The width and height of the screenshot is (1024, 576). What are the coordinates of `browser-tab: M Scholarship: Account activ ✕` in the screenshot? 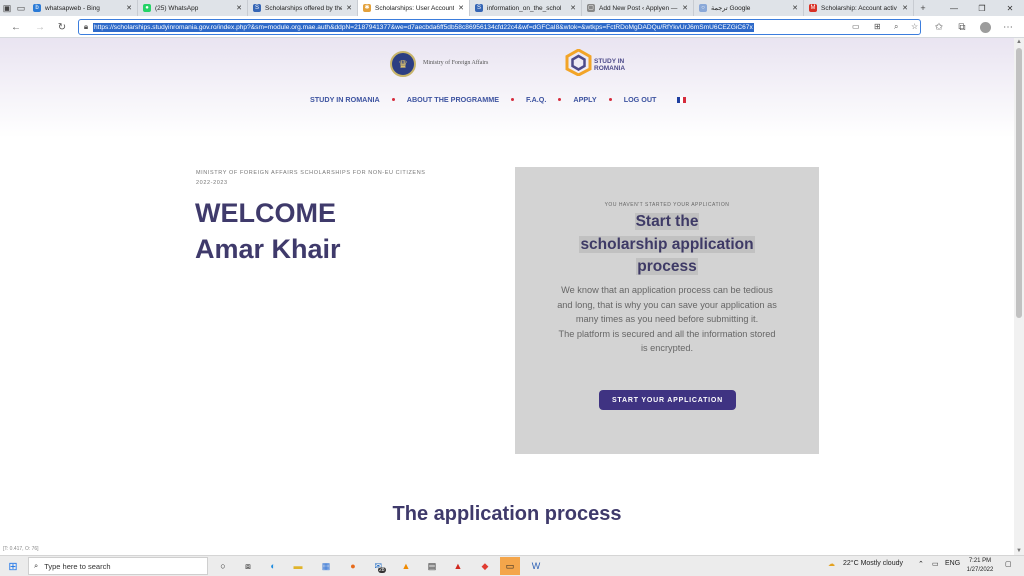 It's located at (859, 8).